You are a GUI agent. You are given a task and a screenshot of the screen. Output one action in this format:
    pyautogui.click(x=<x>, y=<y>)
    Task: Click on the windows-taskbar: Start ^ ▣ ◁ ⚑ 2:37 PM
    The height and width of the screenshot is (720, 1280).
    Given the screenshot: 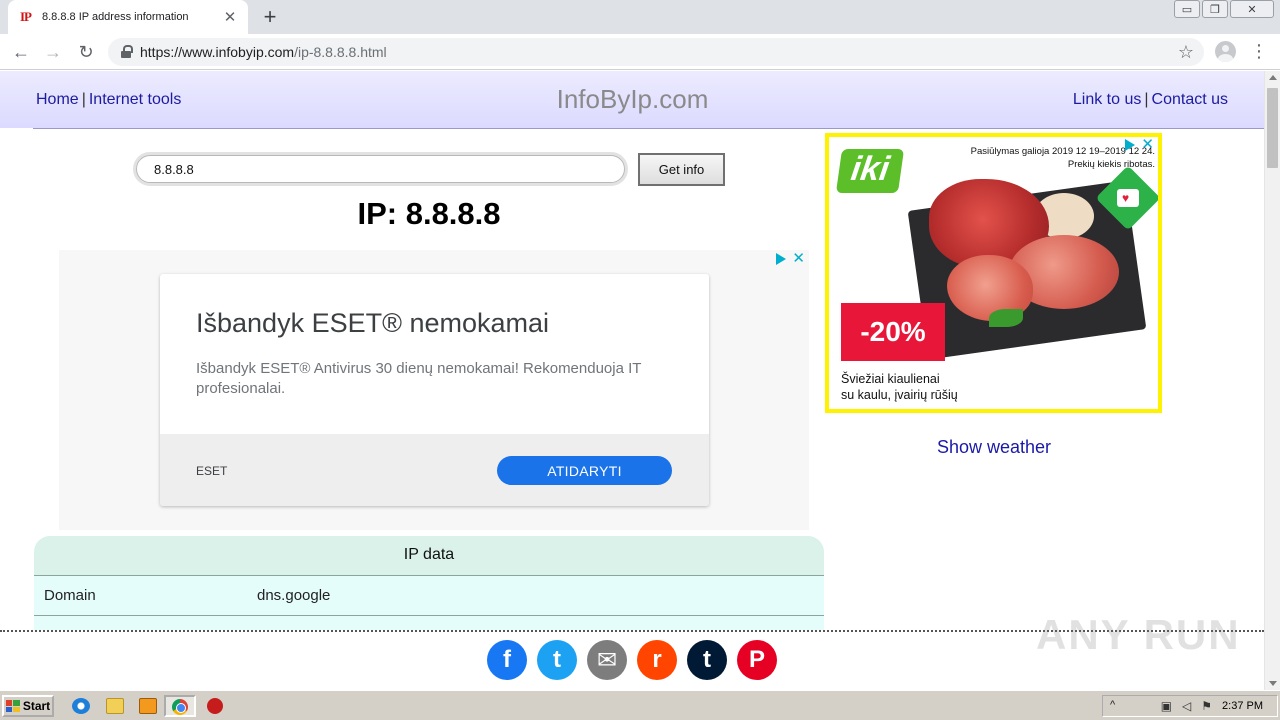 What is the action you would take?
    pyautogui.click(x=640, y=705)
    